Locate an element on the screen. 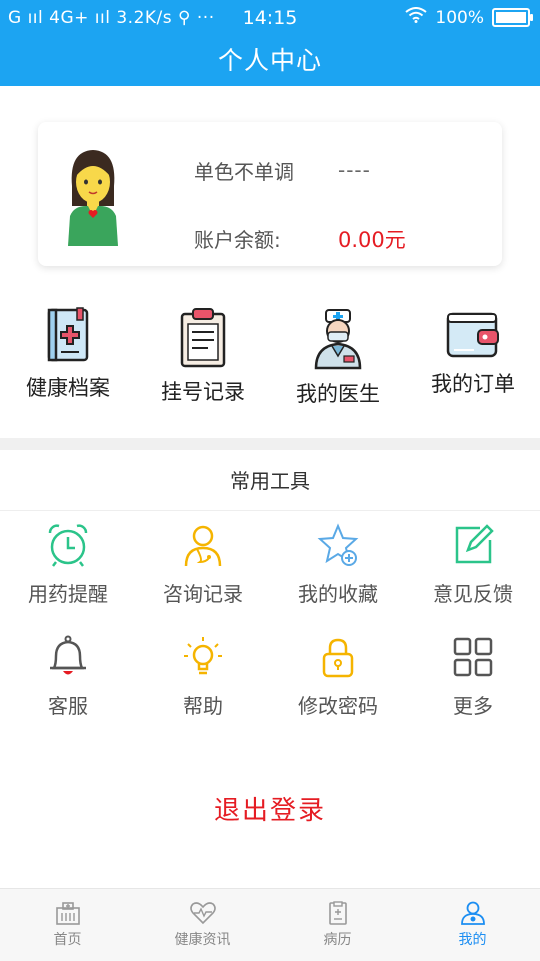 This screenshot has height=961, width=540. tab-health-news: 健康资讯 is located at coordinates (202, 925).